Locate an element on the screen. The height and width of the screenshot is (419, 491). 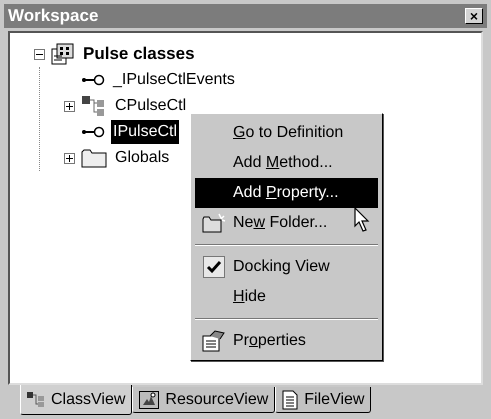
collapse-toggle is located at coordinates (39, 54).